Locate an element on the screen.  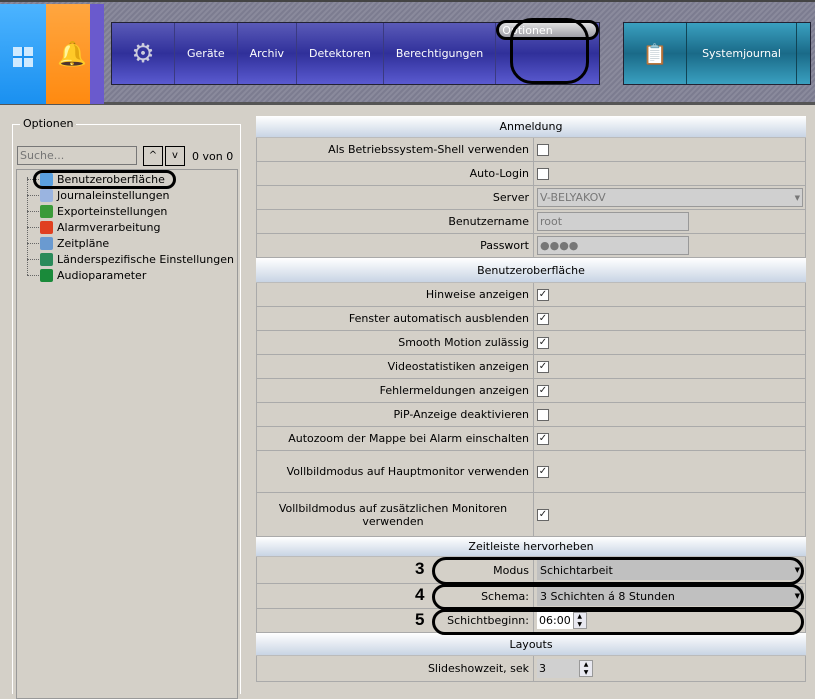
setting-label: Videostatistiken anzeigen is located at coordinates (395, 366).